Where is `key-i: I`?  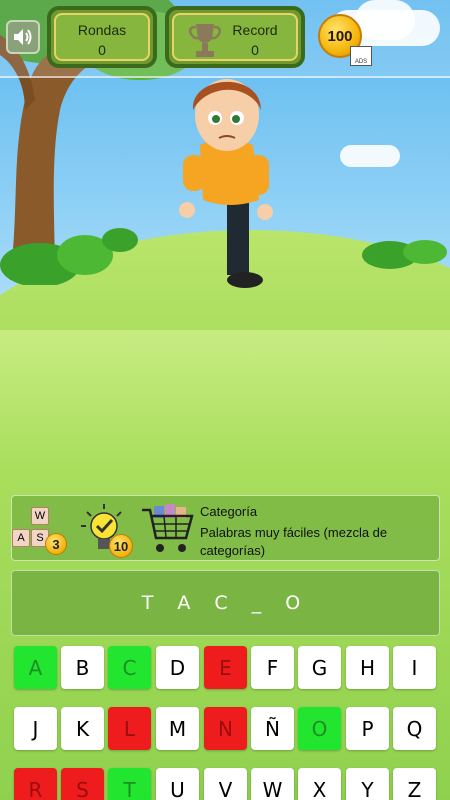
key-i: I is located at coordinates (414, 667).